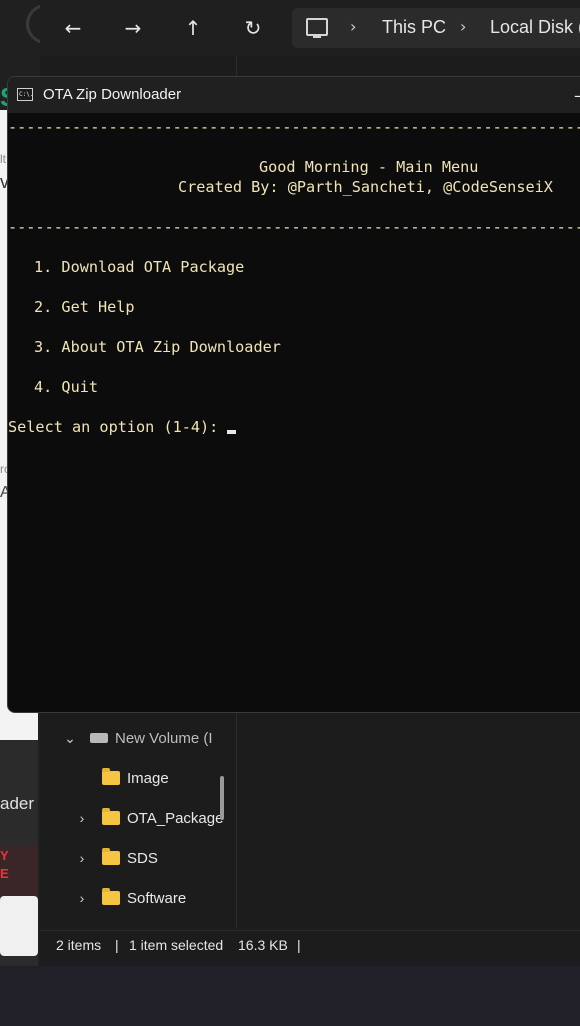  I want to click on prompt-text: Select an option (1-4):, so click(118, 427).